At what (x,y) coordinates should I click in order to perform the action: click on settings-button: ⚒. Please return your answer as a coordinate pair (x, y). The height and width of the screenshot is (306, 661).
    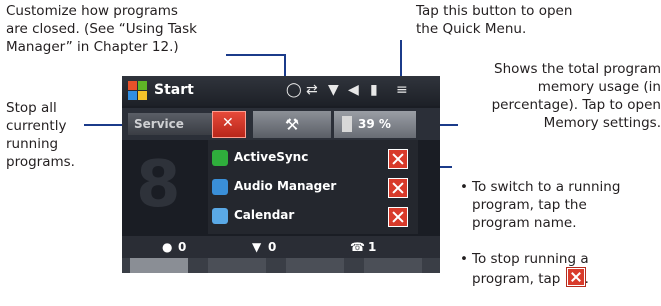
    Looking at the image, I should click on (292, 124).